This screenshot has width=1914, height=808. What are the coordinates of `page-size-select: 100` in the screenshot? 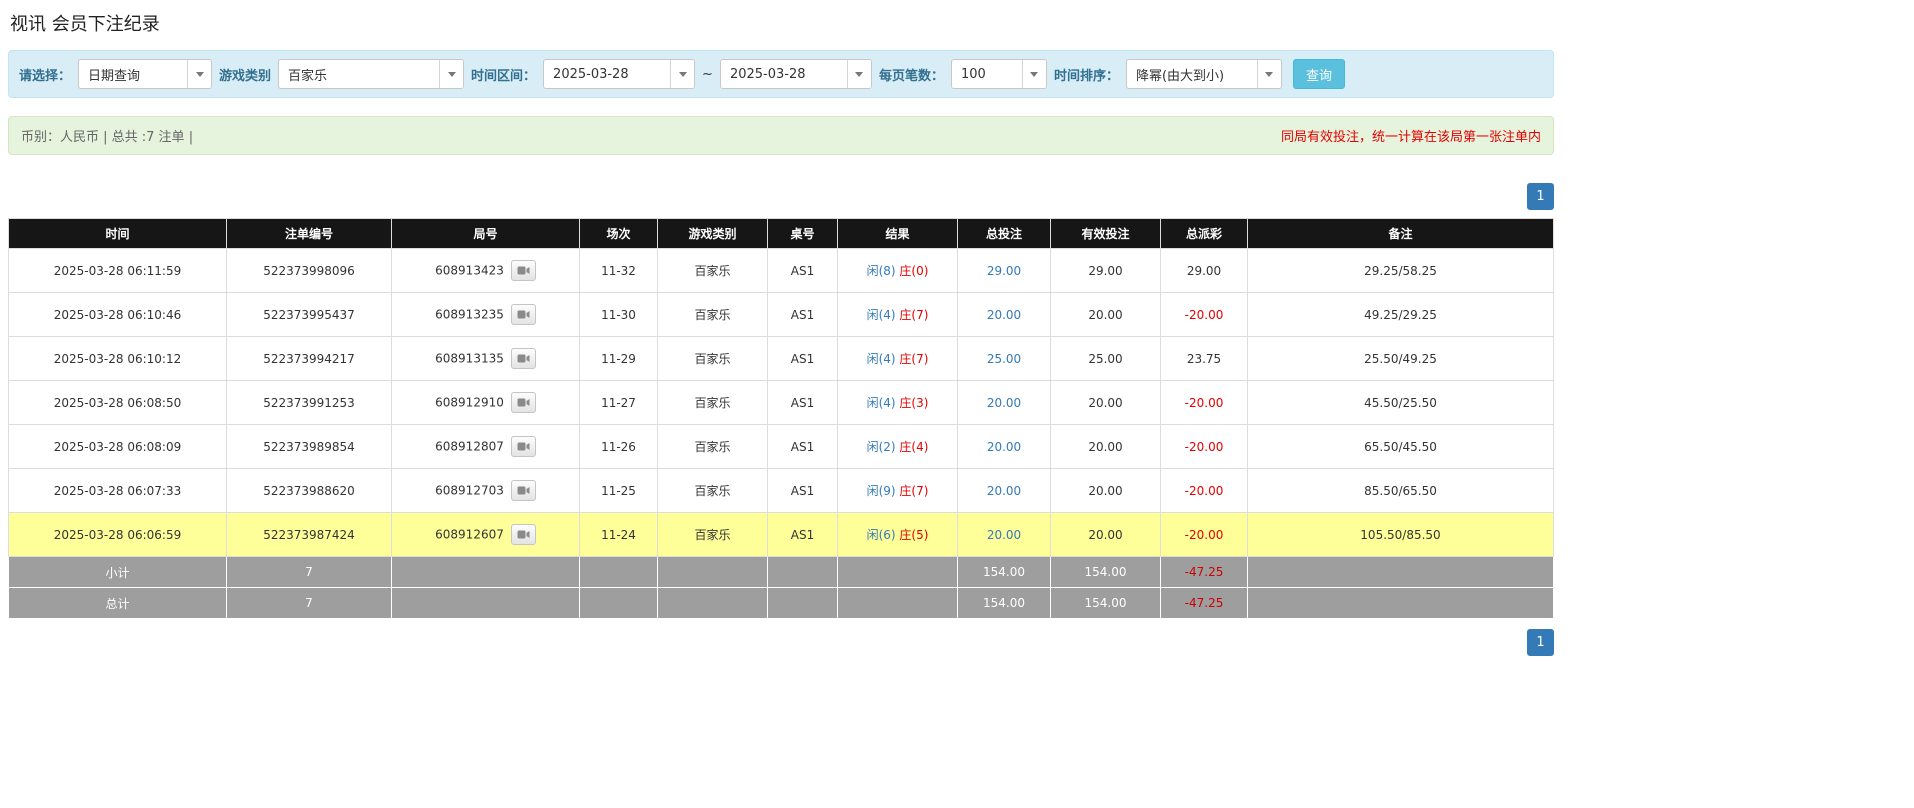 It's located at (998, 74).